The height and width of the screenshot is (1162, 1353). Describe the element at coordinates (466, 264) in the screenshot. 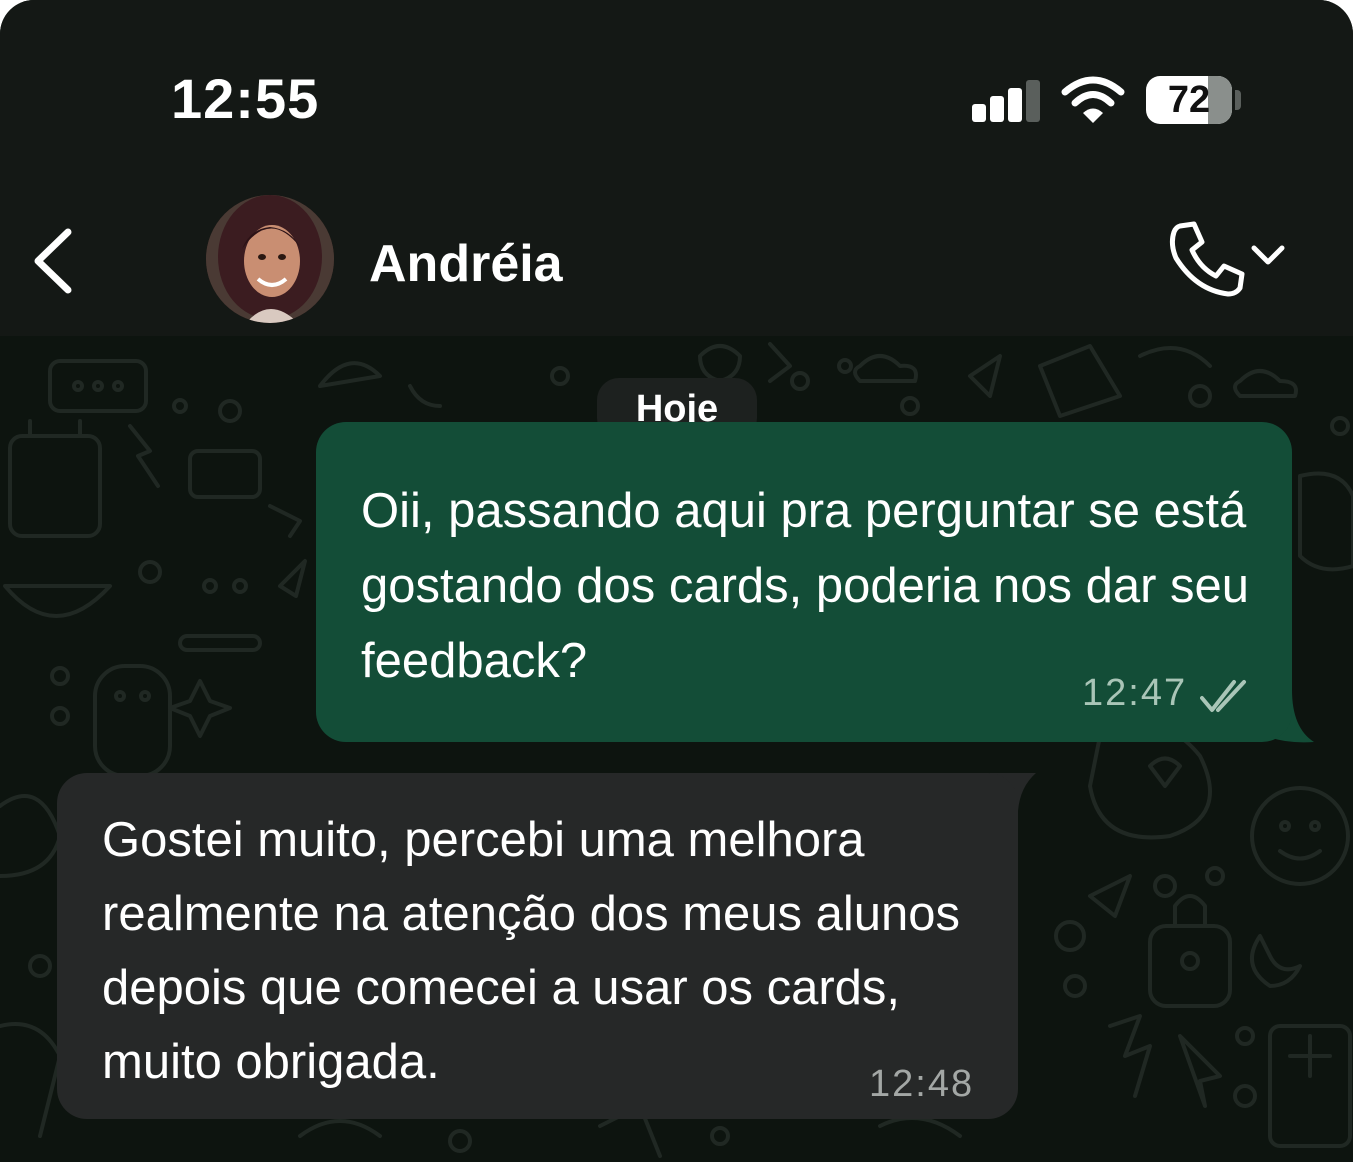

I see `contact-name: Andréia` at that location.